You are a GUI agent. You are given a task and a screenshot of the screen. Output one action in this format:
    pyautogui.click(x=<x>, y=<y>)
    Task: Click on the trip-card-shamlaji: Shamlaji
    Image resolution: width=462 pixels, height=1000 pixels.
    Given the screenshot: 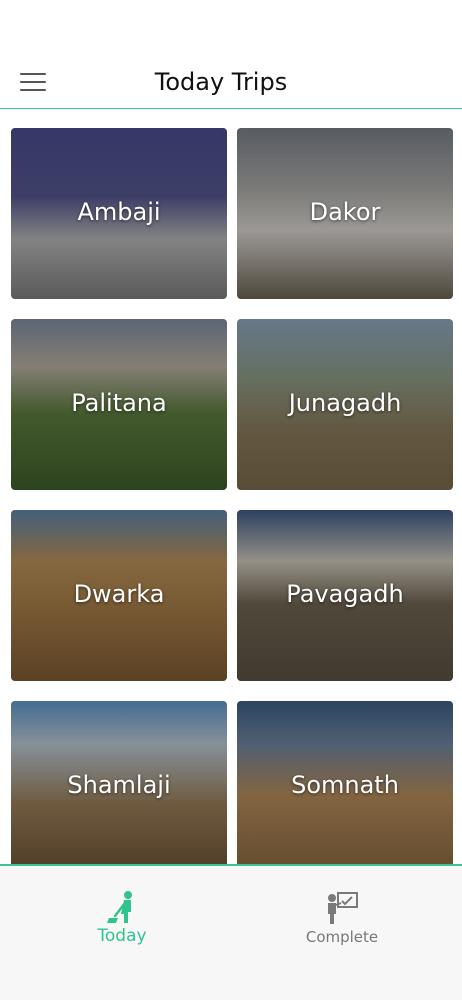 What is the action you would take?
    pyautogui.click(x=119, y=782)
    